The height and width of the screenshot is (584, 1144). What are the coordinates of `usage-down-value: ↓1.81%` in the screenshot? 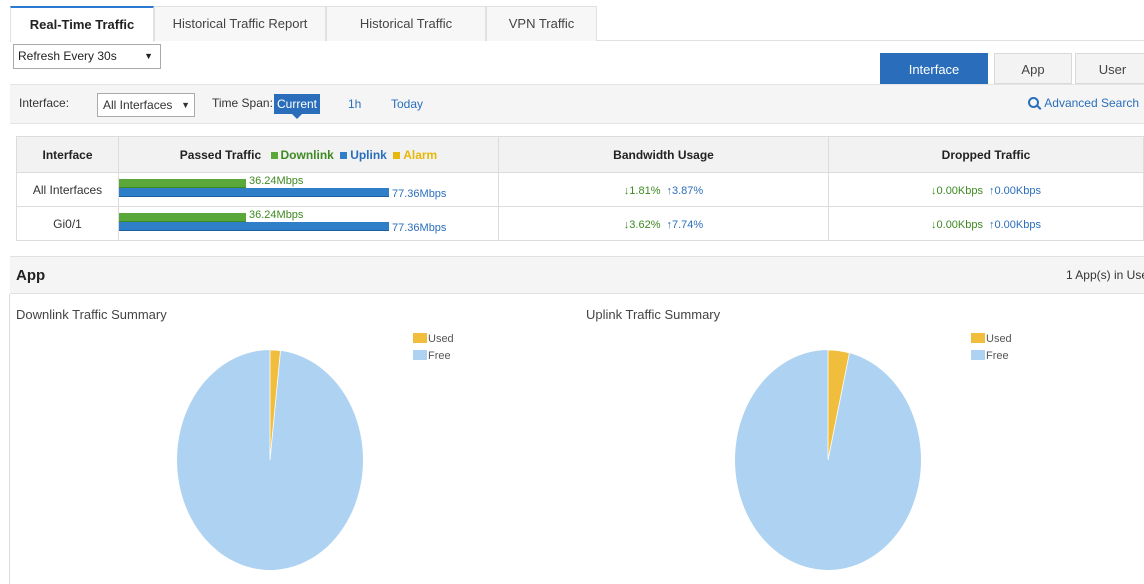 It's located at (642, 190).